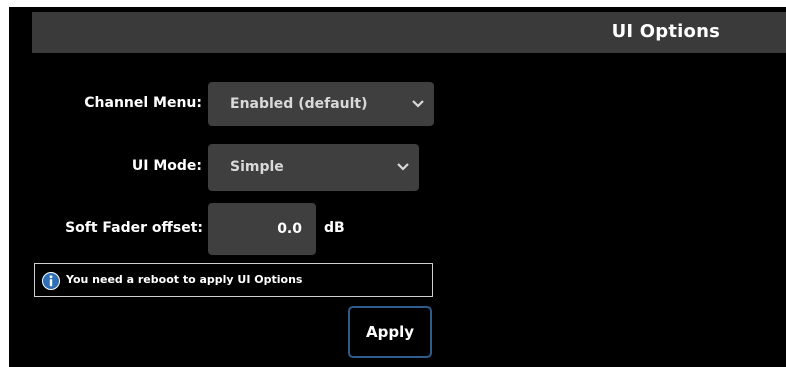  What do you see at coordinates (257, 167) in the screenshot?
I see `ui-mode-value: Simple` at bounding box center [257, 167].